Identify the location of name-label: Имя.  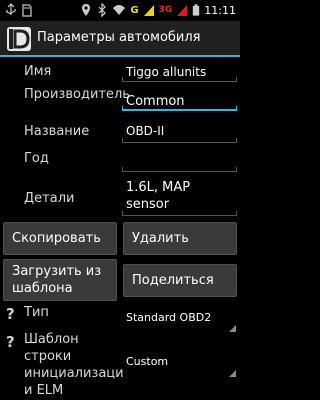
(38, 71).